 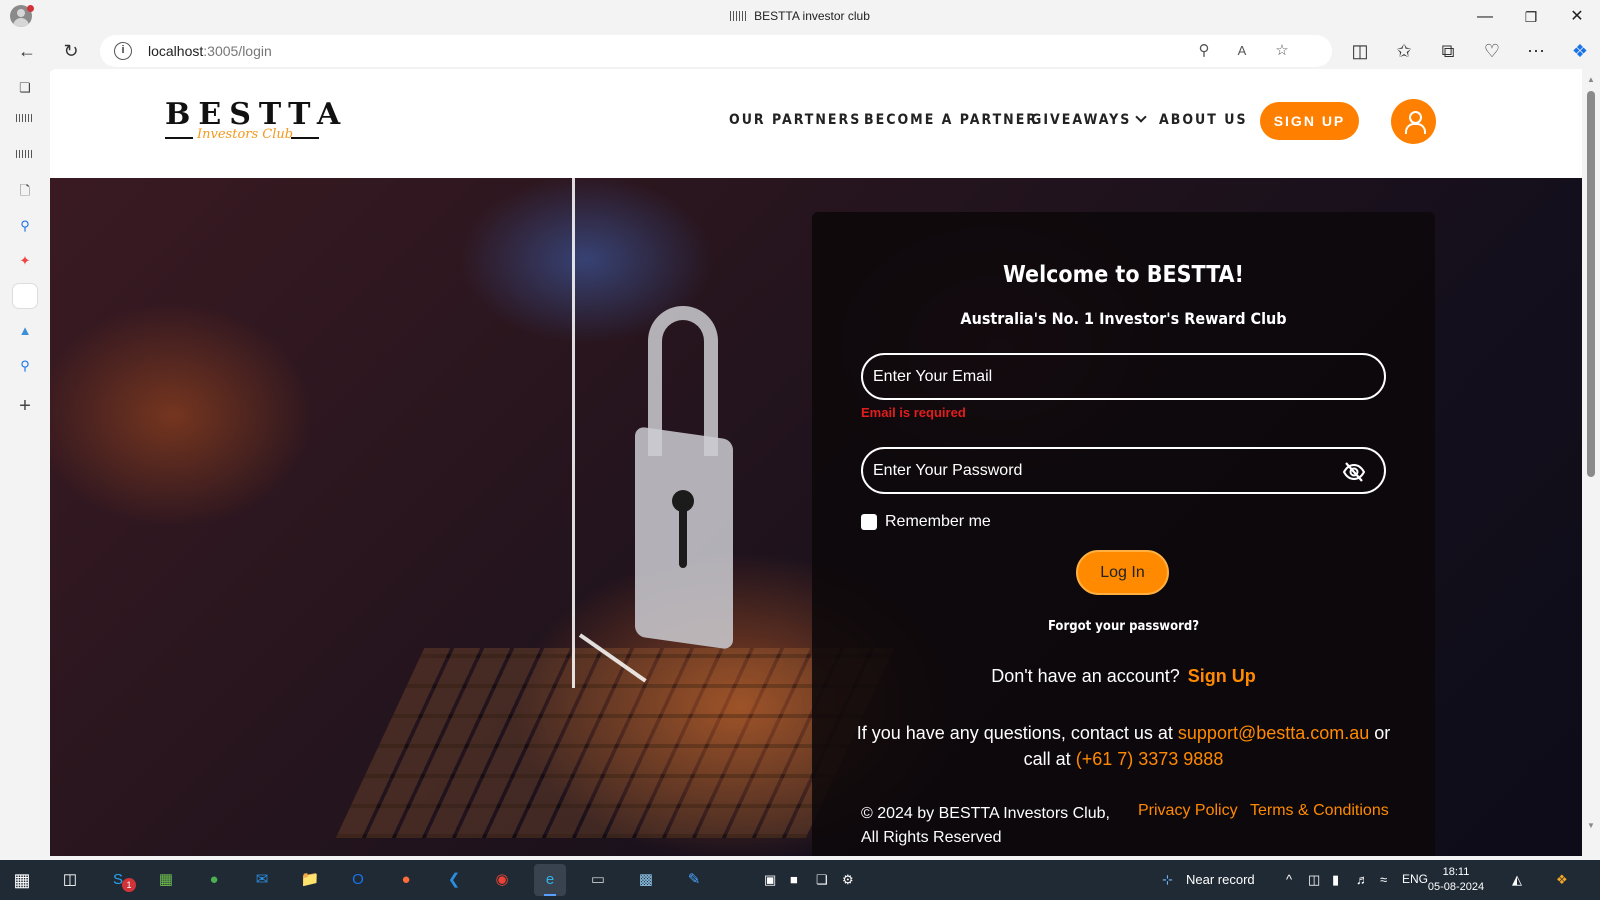 What do you see at coordinates (1289, 879) in the screenshot?
I see `show-hidden-icons-chevron-icon: ^` at bounding box center [1289, 879].